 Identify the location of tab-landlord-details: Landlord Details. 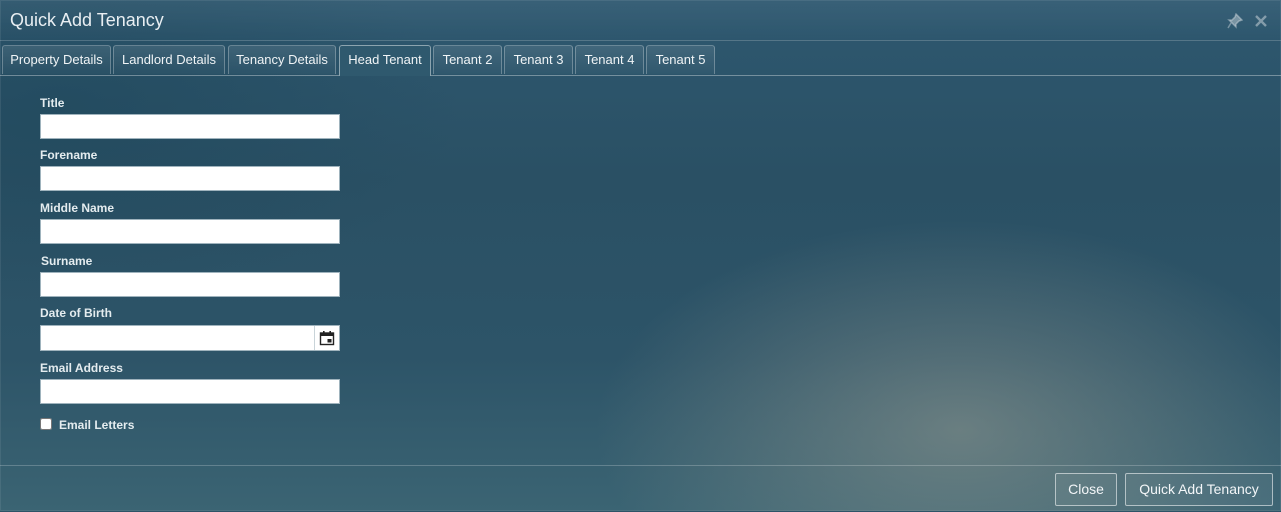
(169, 59).